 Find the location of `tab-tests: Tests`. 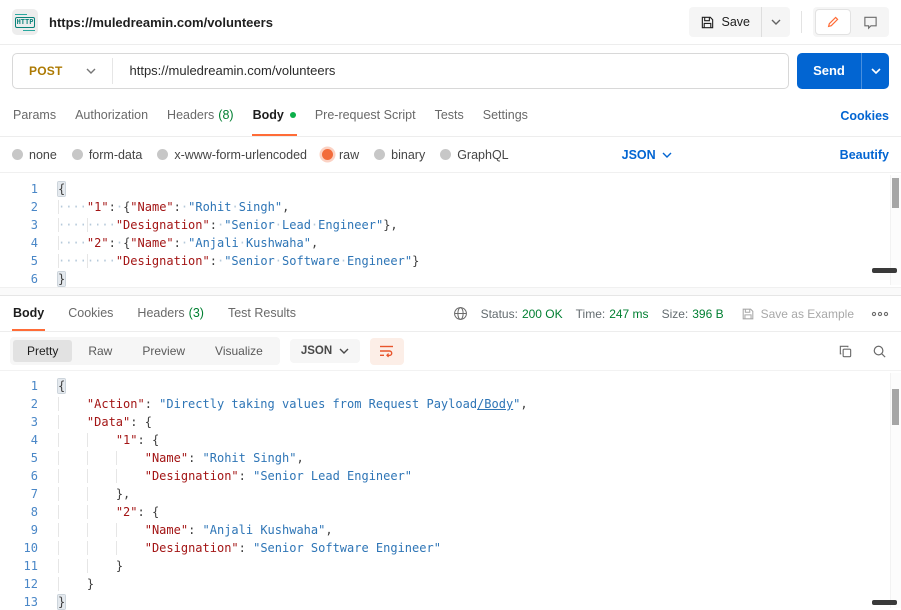

tab-tests: Tests is located at coordinates (449, 116).